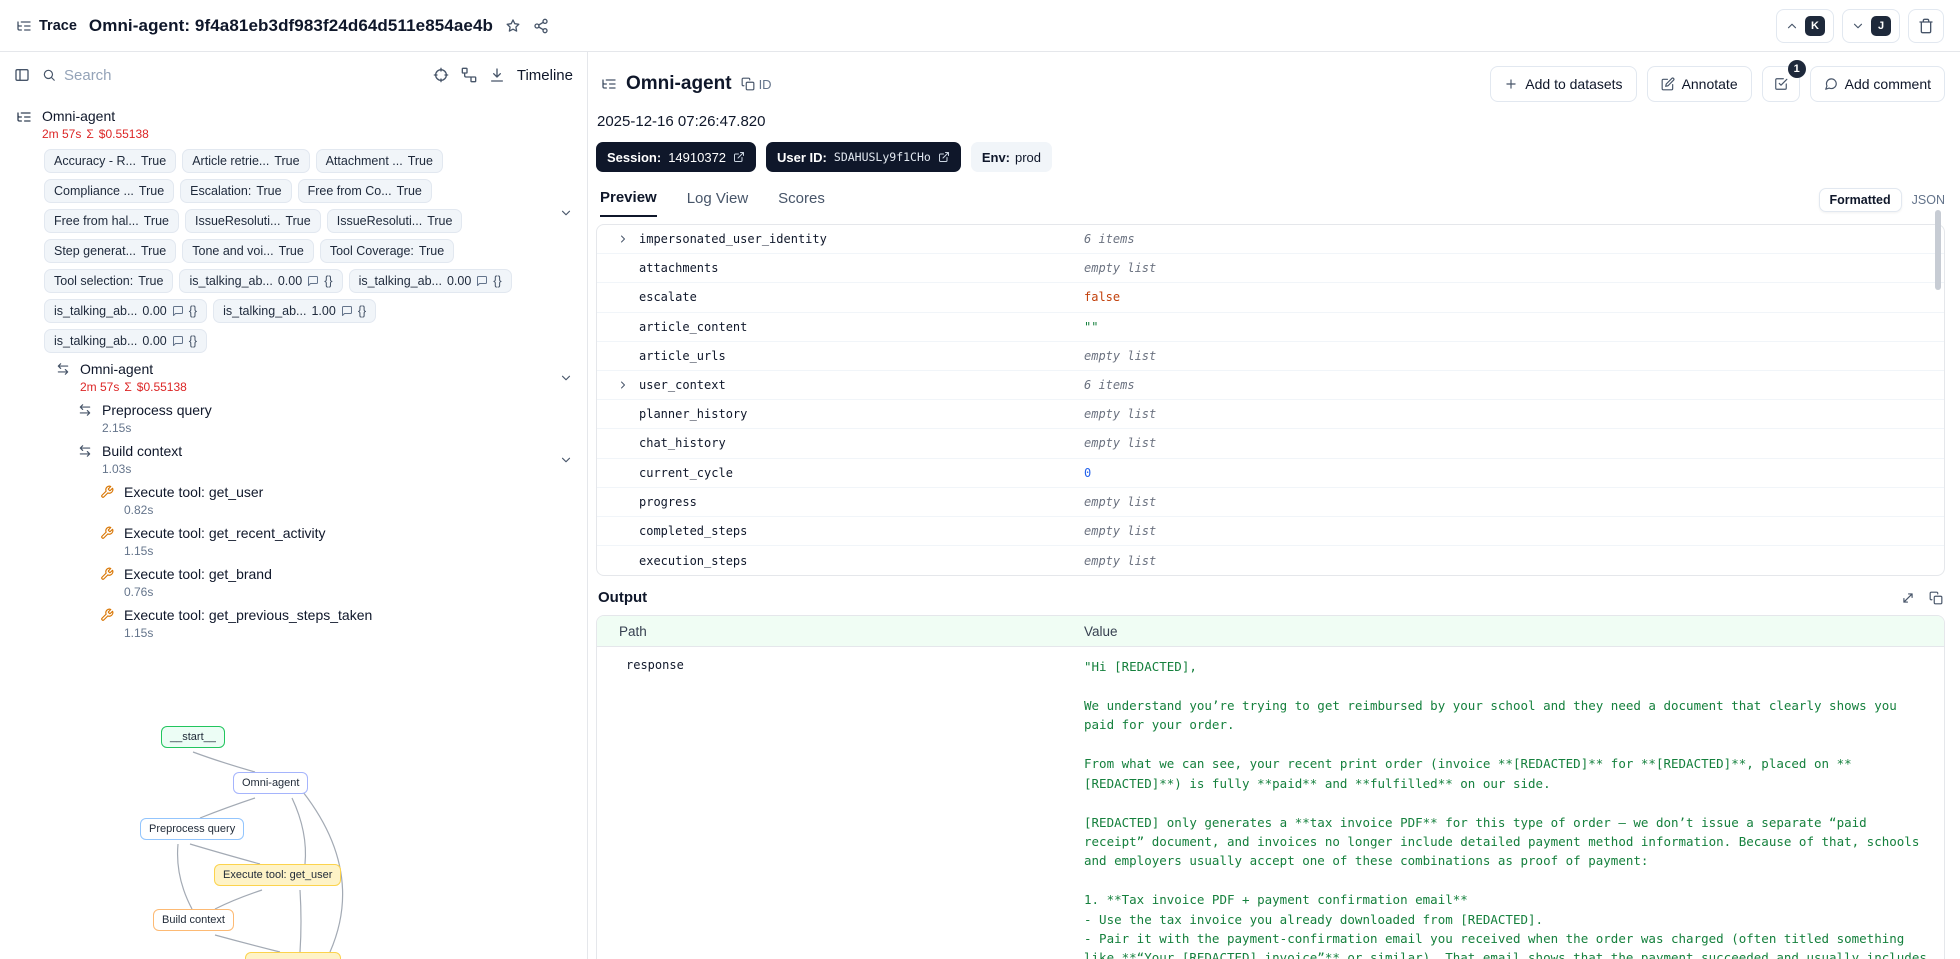 Image resolution: width=1960 pixels, height=959 pixels. Describe the element at coordinates (379, 161) in the screenshot. I see `score-chip: Attachment ... True` at that location.